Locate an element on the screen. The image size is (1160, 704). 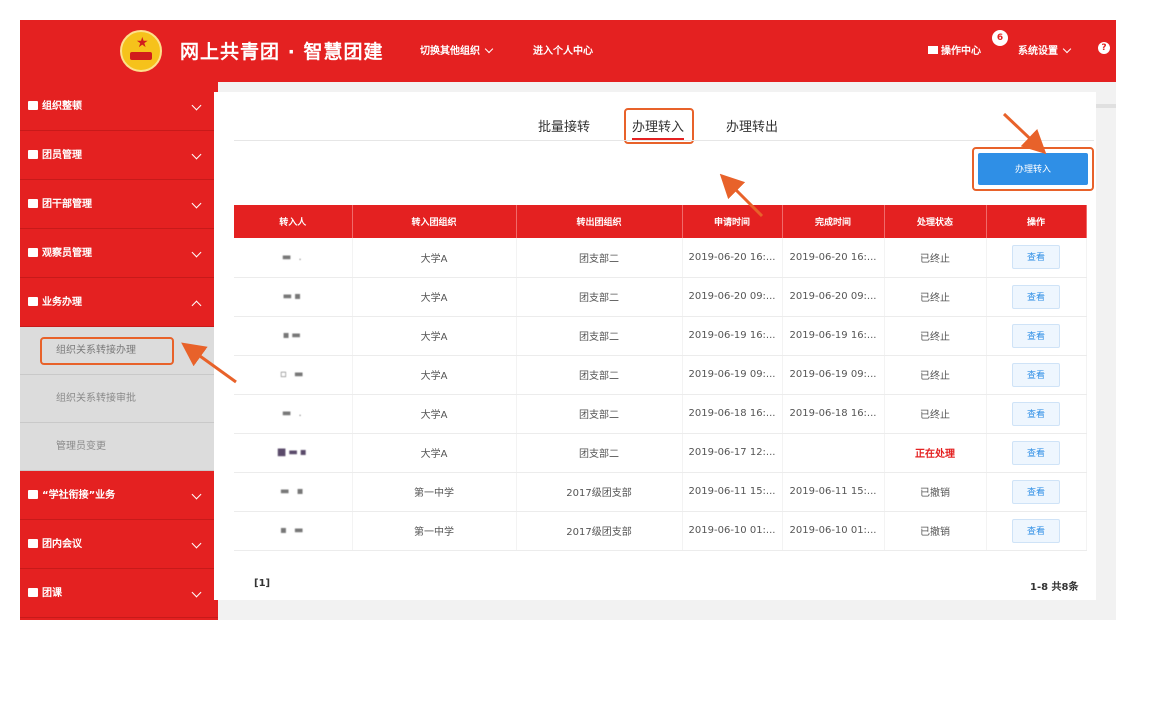
transfer-in-button: 办理转入 is located at coordinates (1033, 169).